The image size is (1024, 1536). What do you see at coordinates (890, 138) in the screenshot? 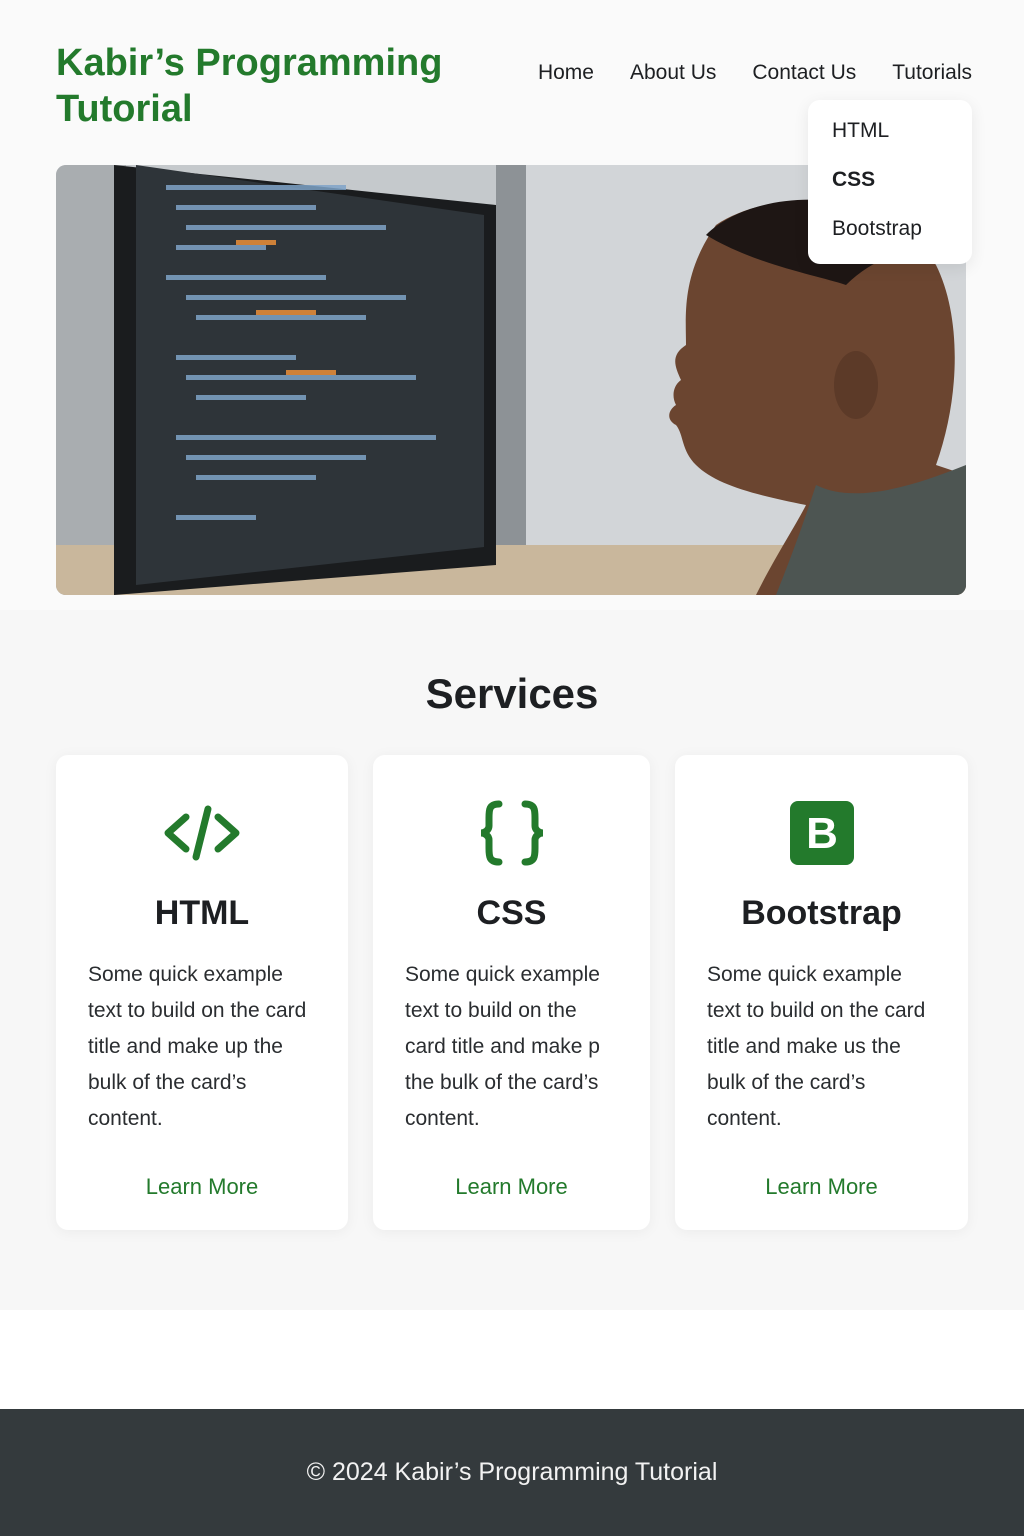
I see `dropdown-item-html: HTML` at bounding box center [890, 138].